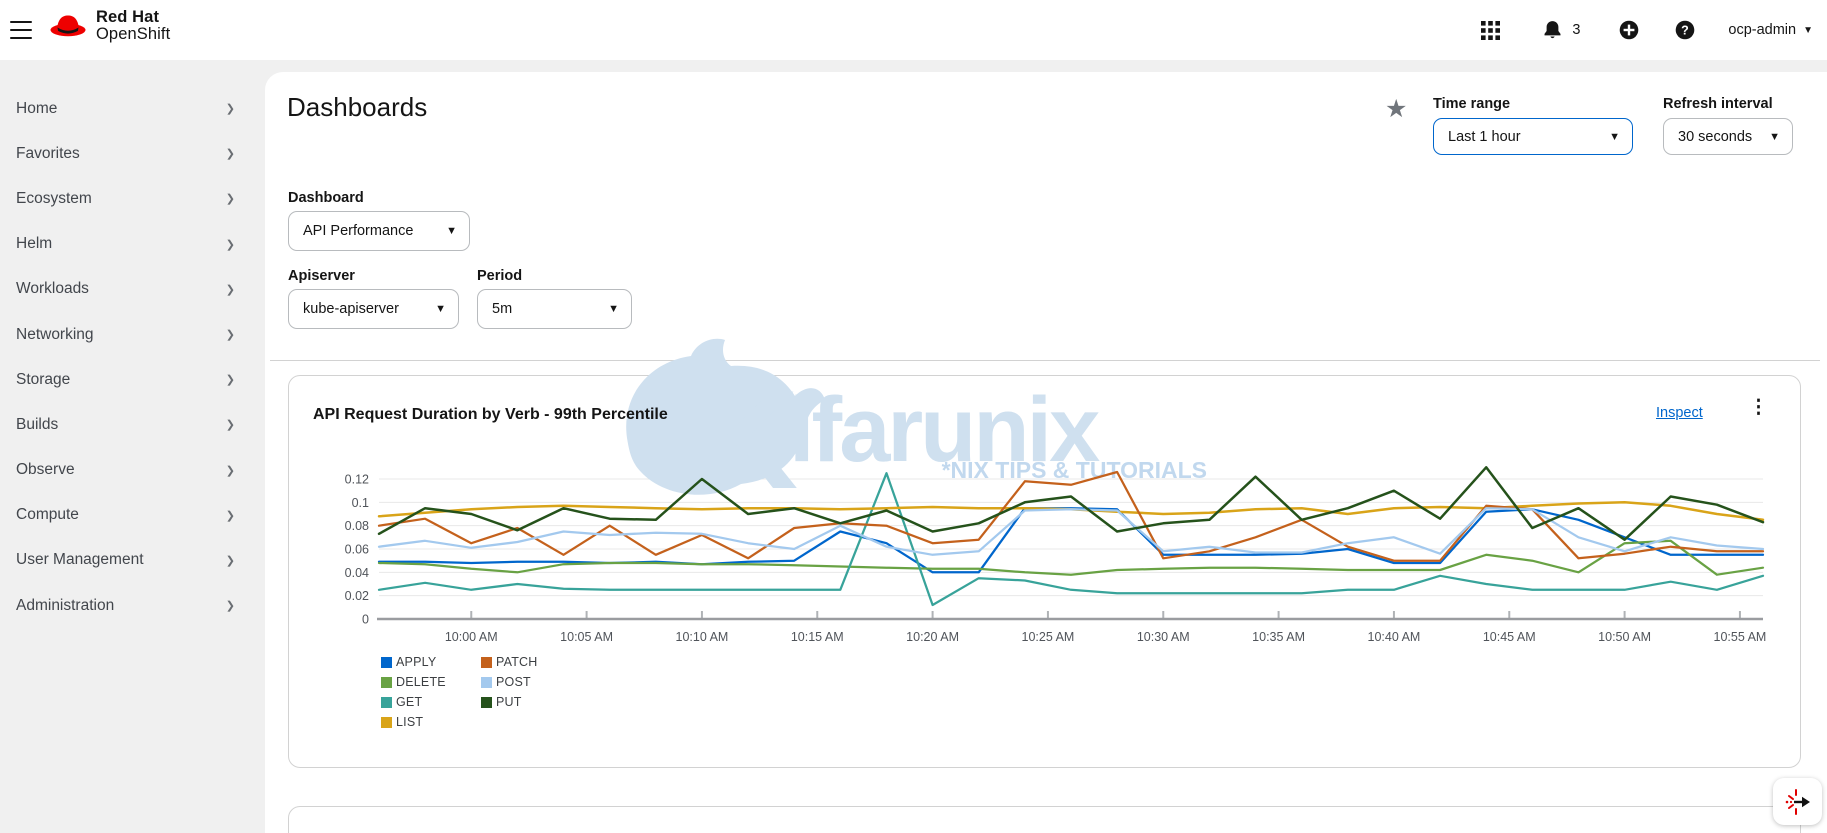  What do you see at coordinates (132, 289) in the screenshot?
I see `sidebar-item-workloads: Workloads ❯` at bounding box center [132, 289].